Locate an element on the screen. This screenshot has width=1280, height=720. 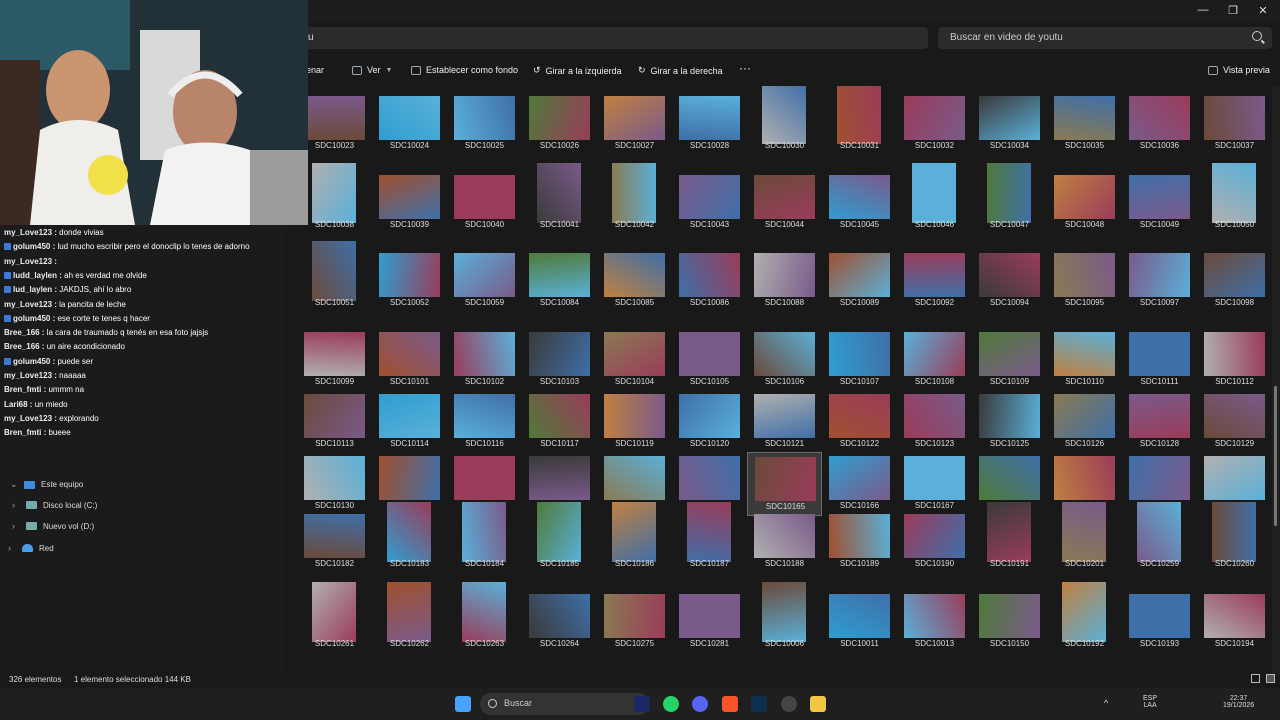
file-item: SDC10201 is located at coordinates (1084, 538).